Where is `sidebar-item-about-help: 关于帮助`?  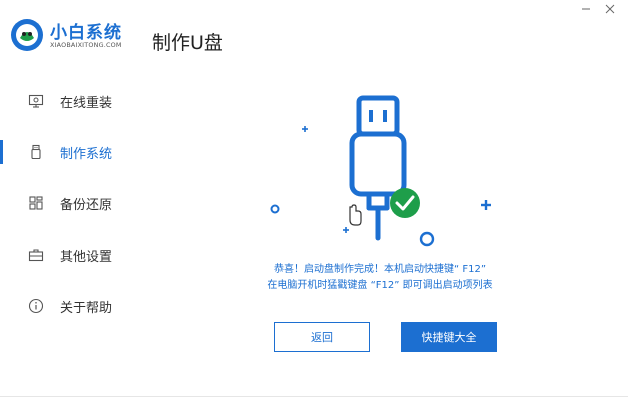 sidebar-item-about-help: 关于帮助 is located at coordinates (70, 306).